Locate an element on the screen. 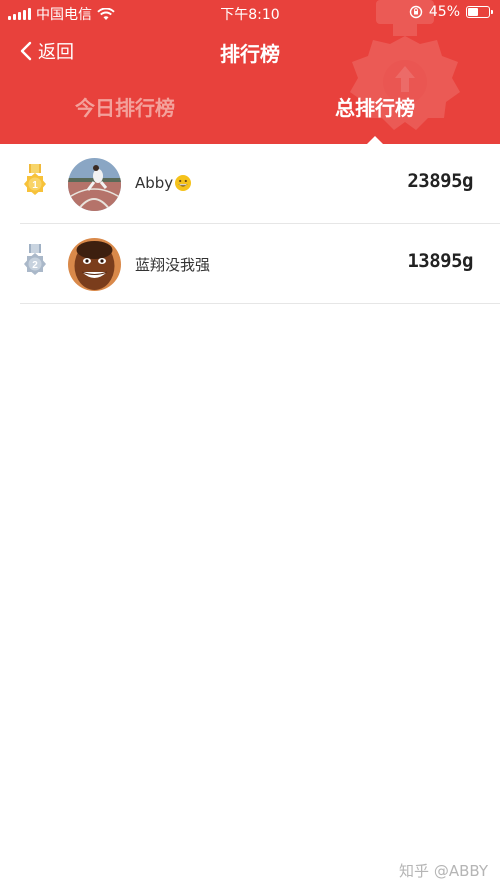  active-tab-indicator is located at coordinates (375, 140).